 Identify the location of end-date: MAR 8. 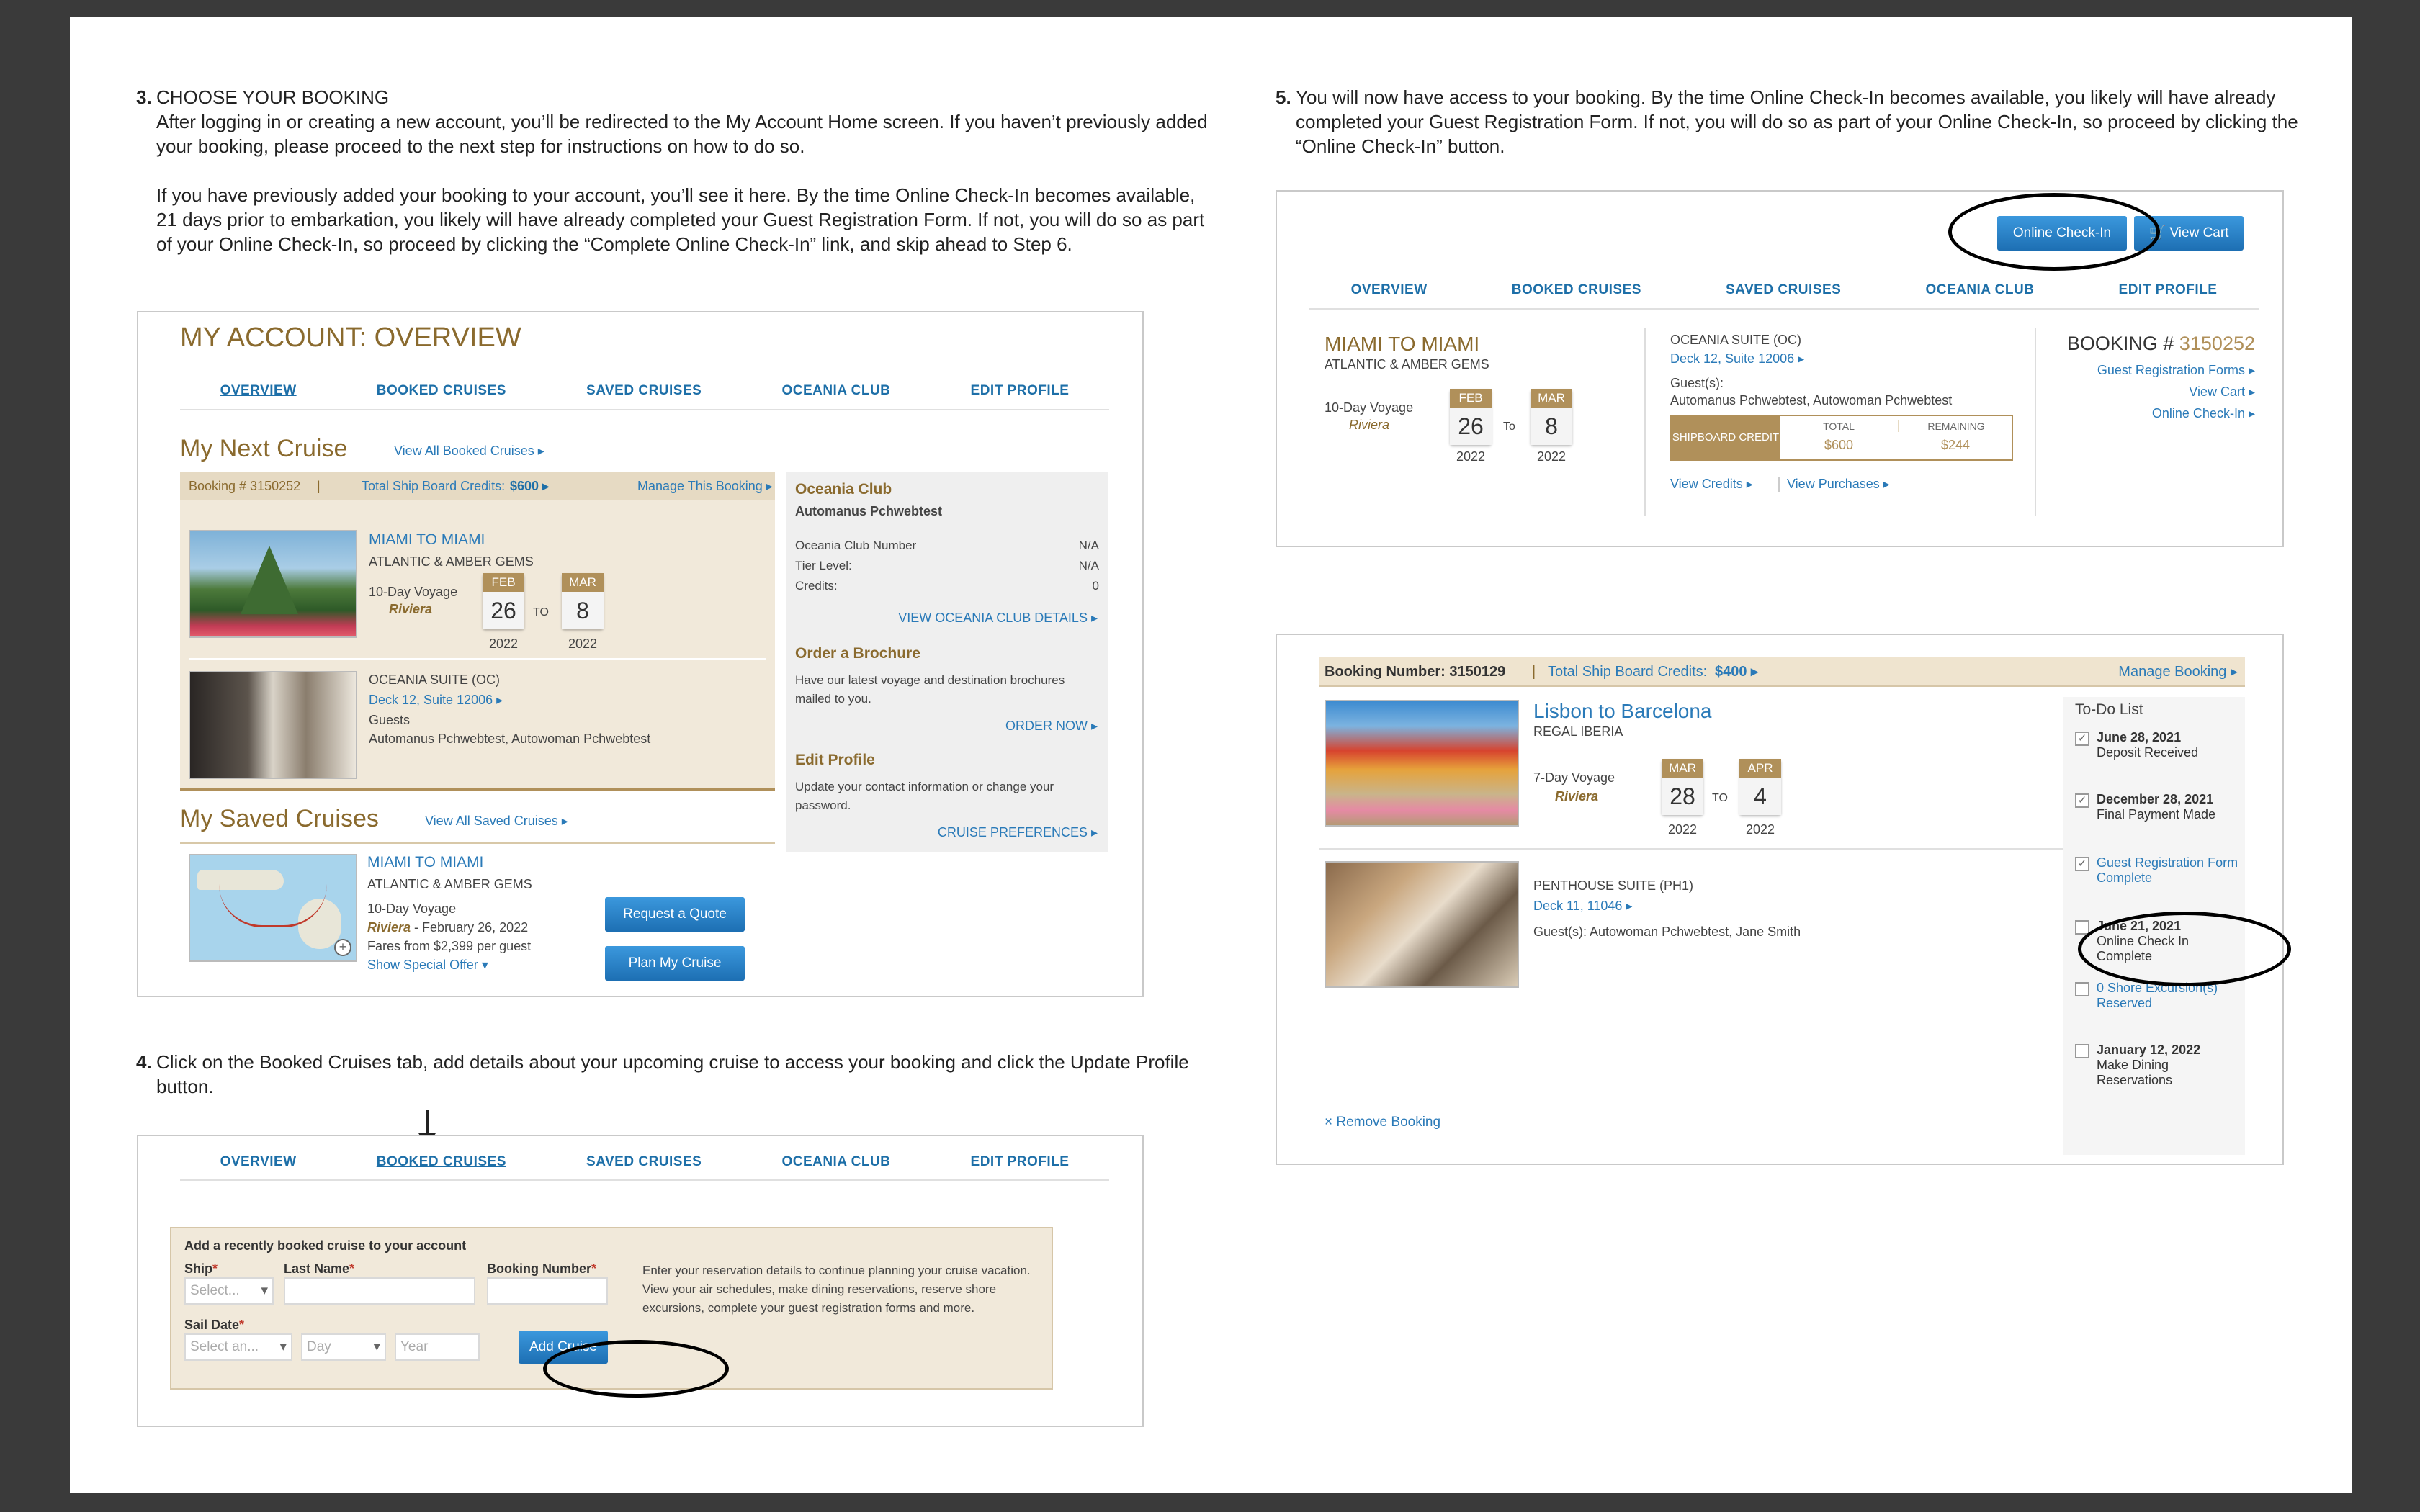
(583, 601).